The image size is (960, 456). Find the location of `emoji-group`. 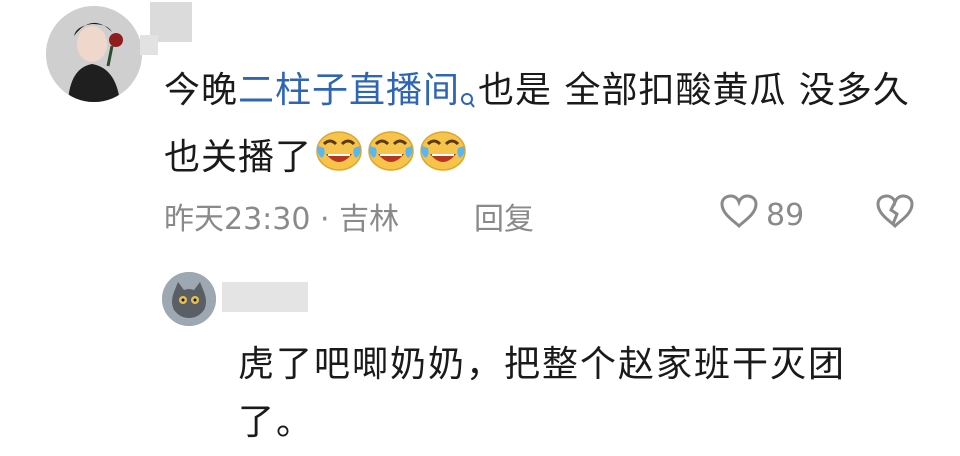

emoji-group is located at coordinates (390, 154).